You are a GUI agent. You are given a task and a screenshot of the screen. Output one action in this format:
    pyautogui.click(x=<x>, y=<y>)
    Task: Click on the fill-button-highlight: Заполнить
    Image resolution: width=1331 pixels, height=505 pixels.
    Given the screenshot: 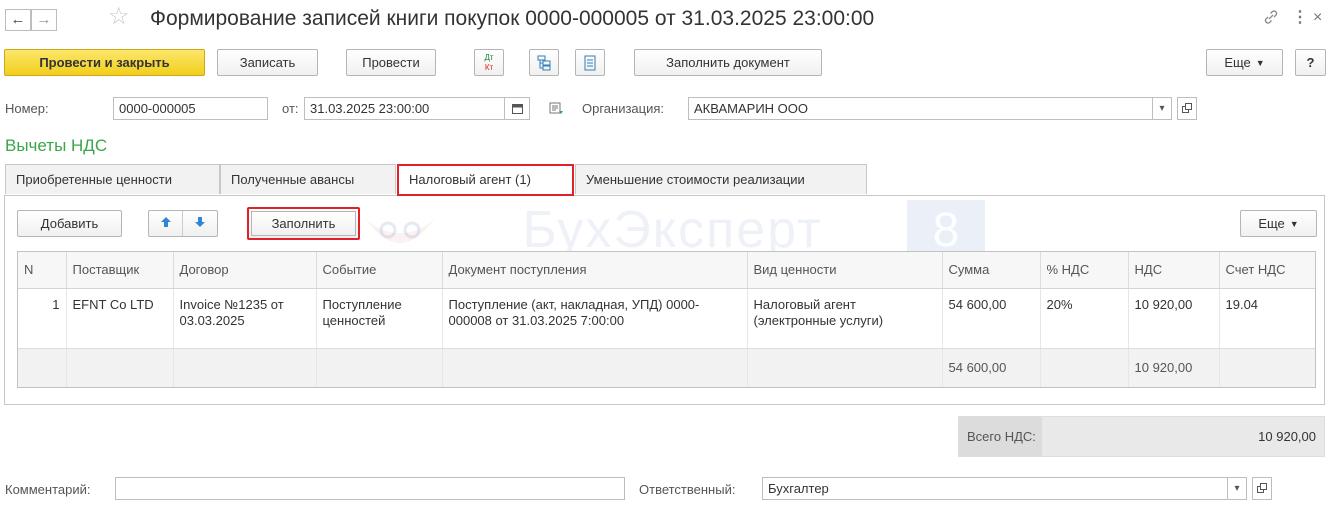 What is the action you would take?
    pyautogui.click(x=303, y=223)
    